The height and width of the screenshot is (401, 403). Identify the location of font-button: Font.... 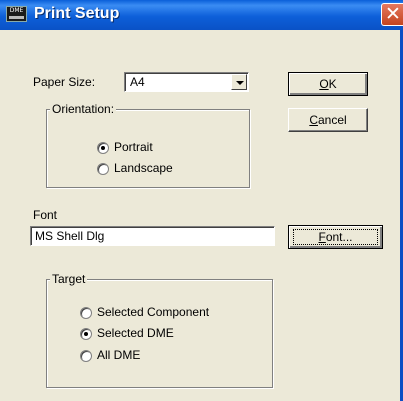
(335, 237).